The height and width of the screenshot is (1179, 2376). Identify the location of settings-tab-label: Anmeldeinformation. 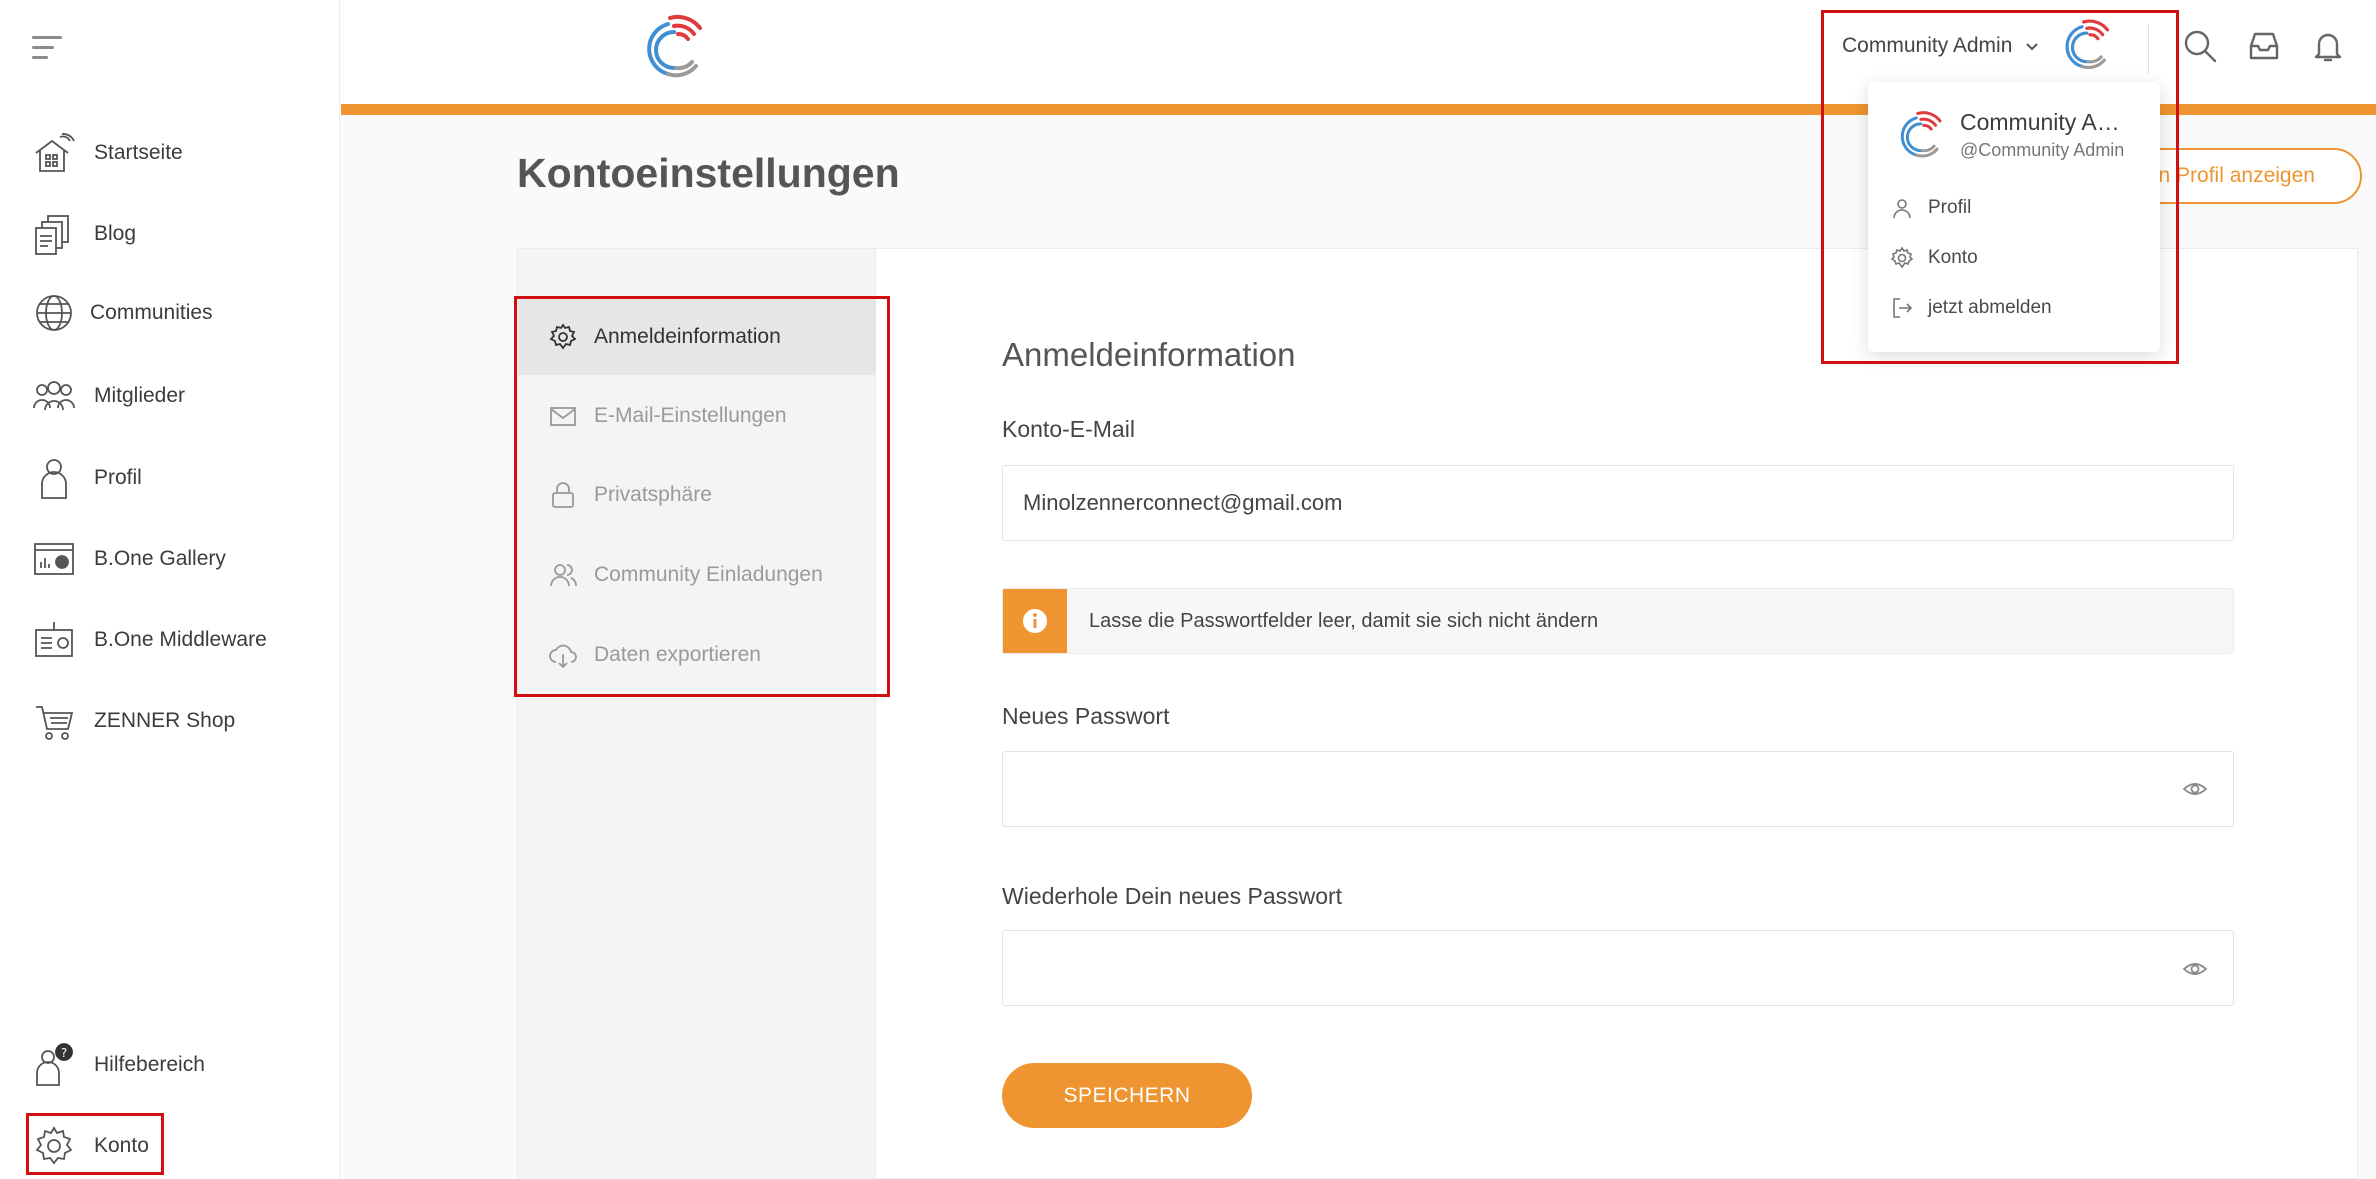
(687, 336).